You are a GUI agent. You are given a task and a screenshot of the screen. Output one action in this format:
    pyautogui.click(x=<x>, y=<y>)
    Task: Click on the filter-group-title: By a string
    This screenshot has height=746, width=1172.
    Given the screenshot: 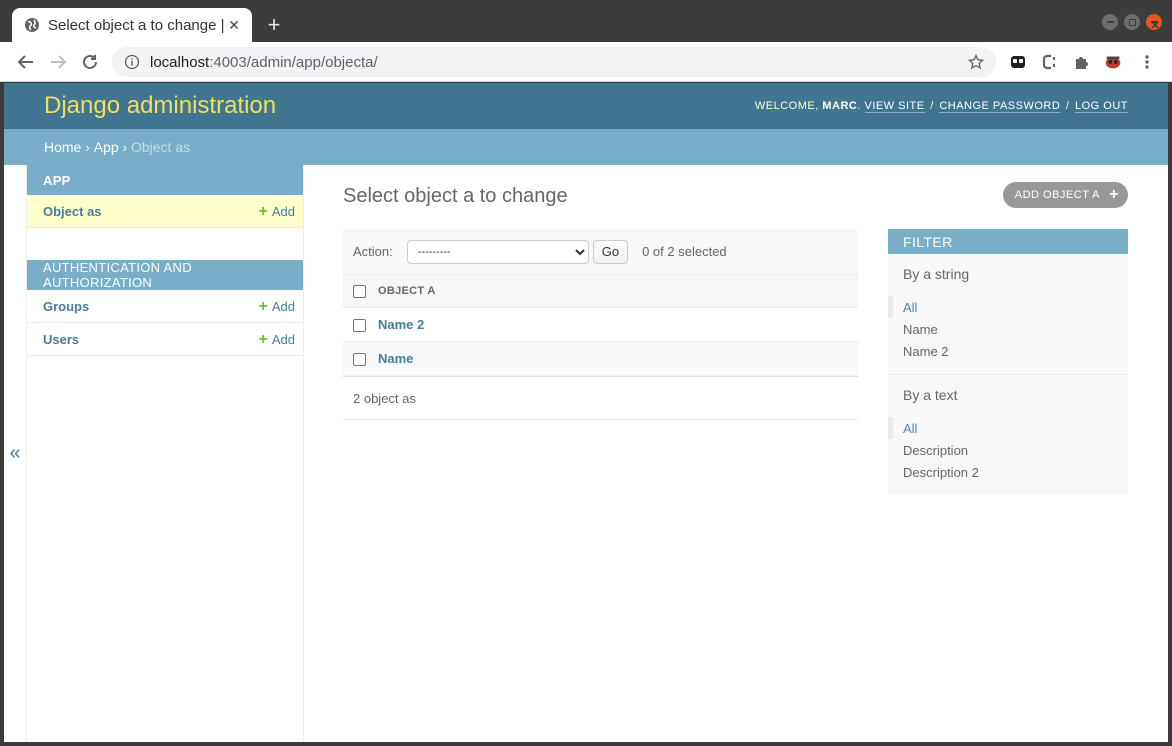 What is the action you would take?
    pyautogui.click(x=936, y=274)
    